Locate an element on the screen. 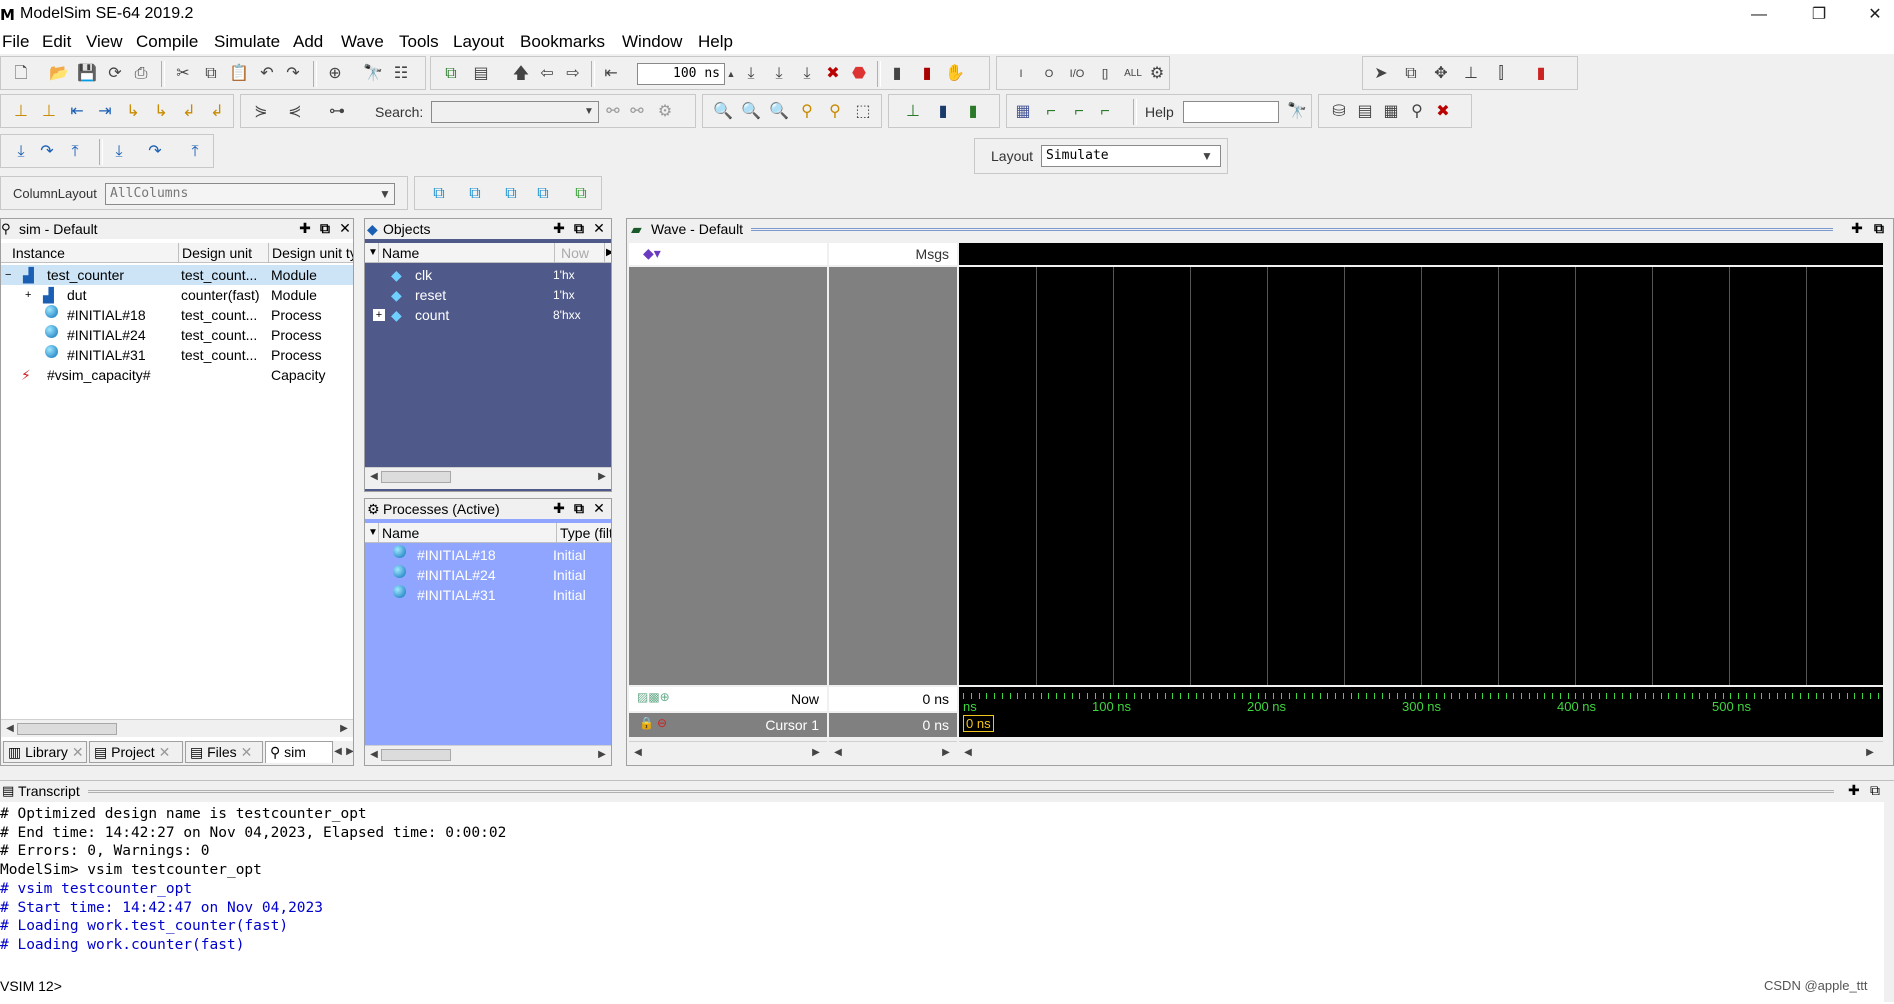 The width and height of the screenshot is (1894, 1004). help-search-icon: 🔭 is located at coordinates (1297, 112).